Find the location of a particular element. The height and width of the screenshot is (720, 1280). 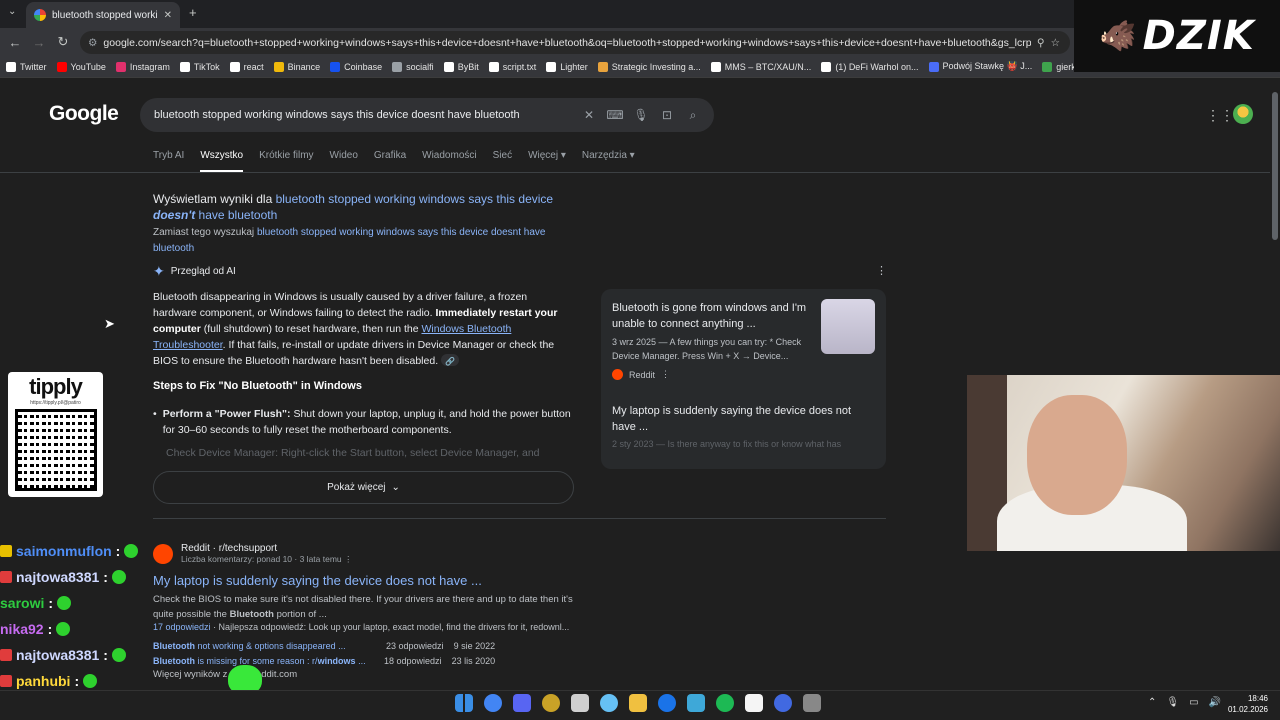

bookmark-star-icon: ☆ is located at coordinates (1055, 43).